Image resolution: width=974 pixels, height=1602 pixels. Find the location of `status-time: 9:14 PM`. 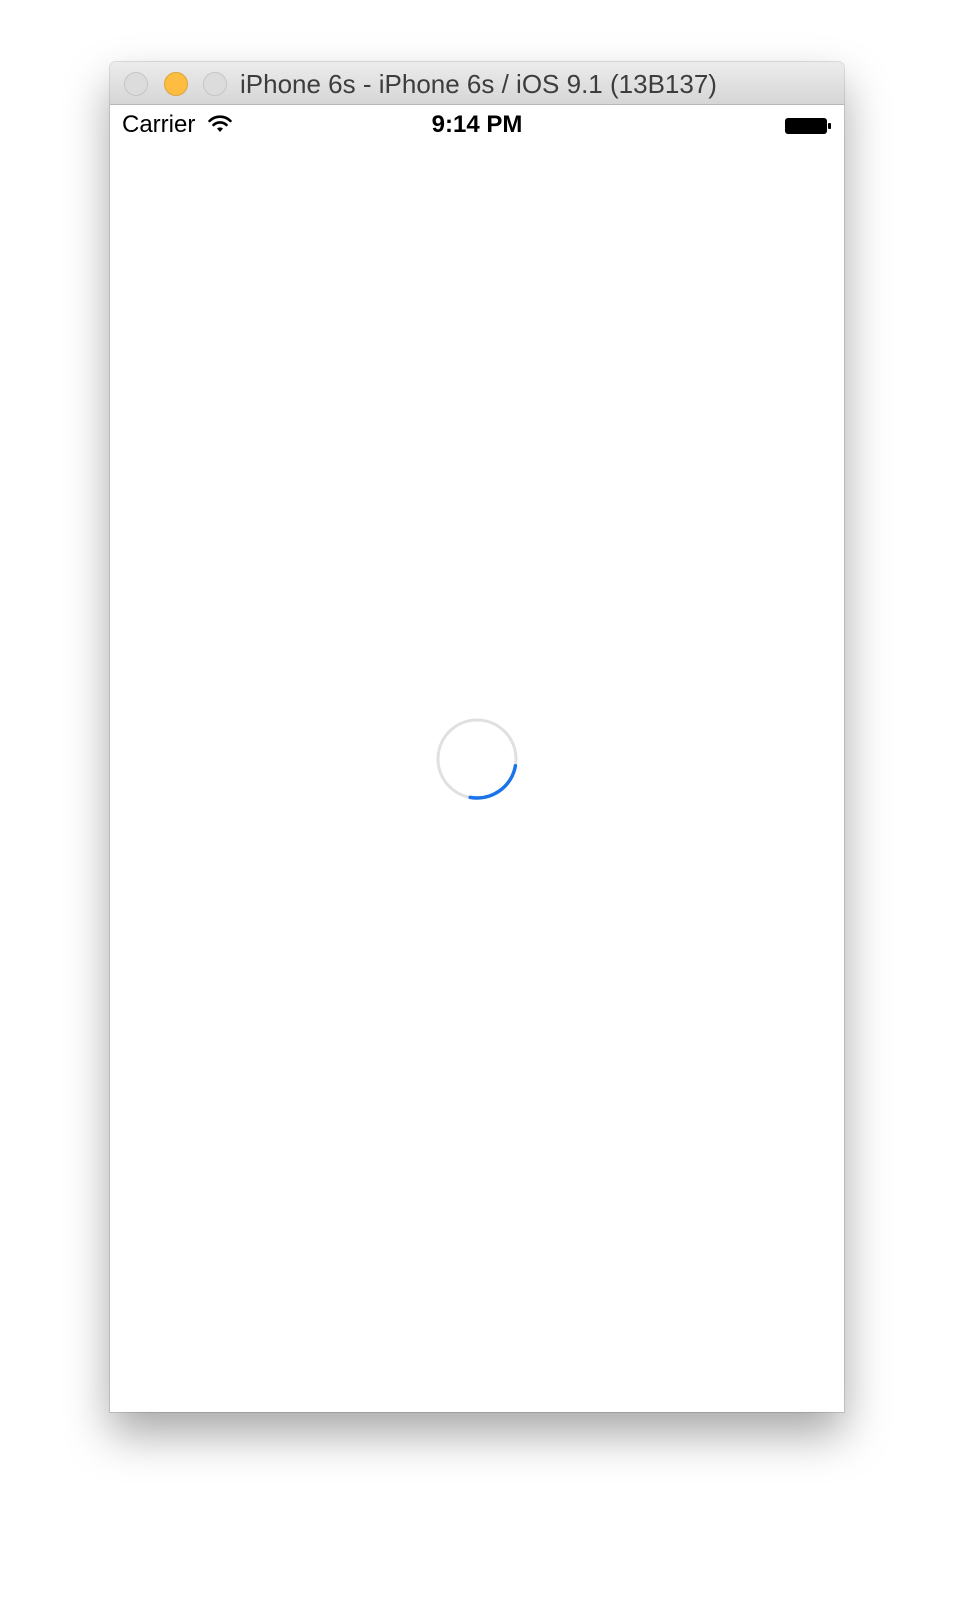

status-time: 9:14 PM is located at coordinates (477, 124).